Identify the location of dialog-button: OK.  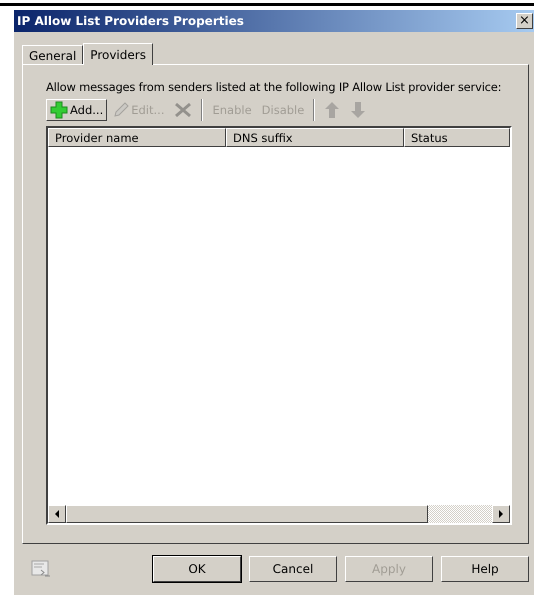
(197, 569).